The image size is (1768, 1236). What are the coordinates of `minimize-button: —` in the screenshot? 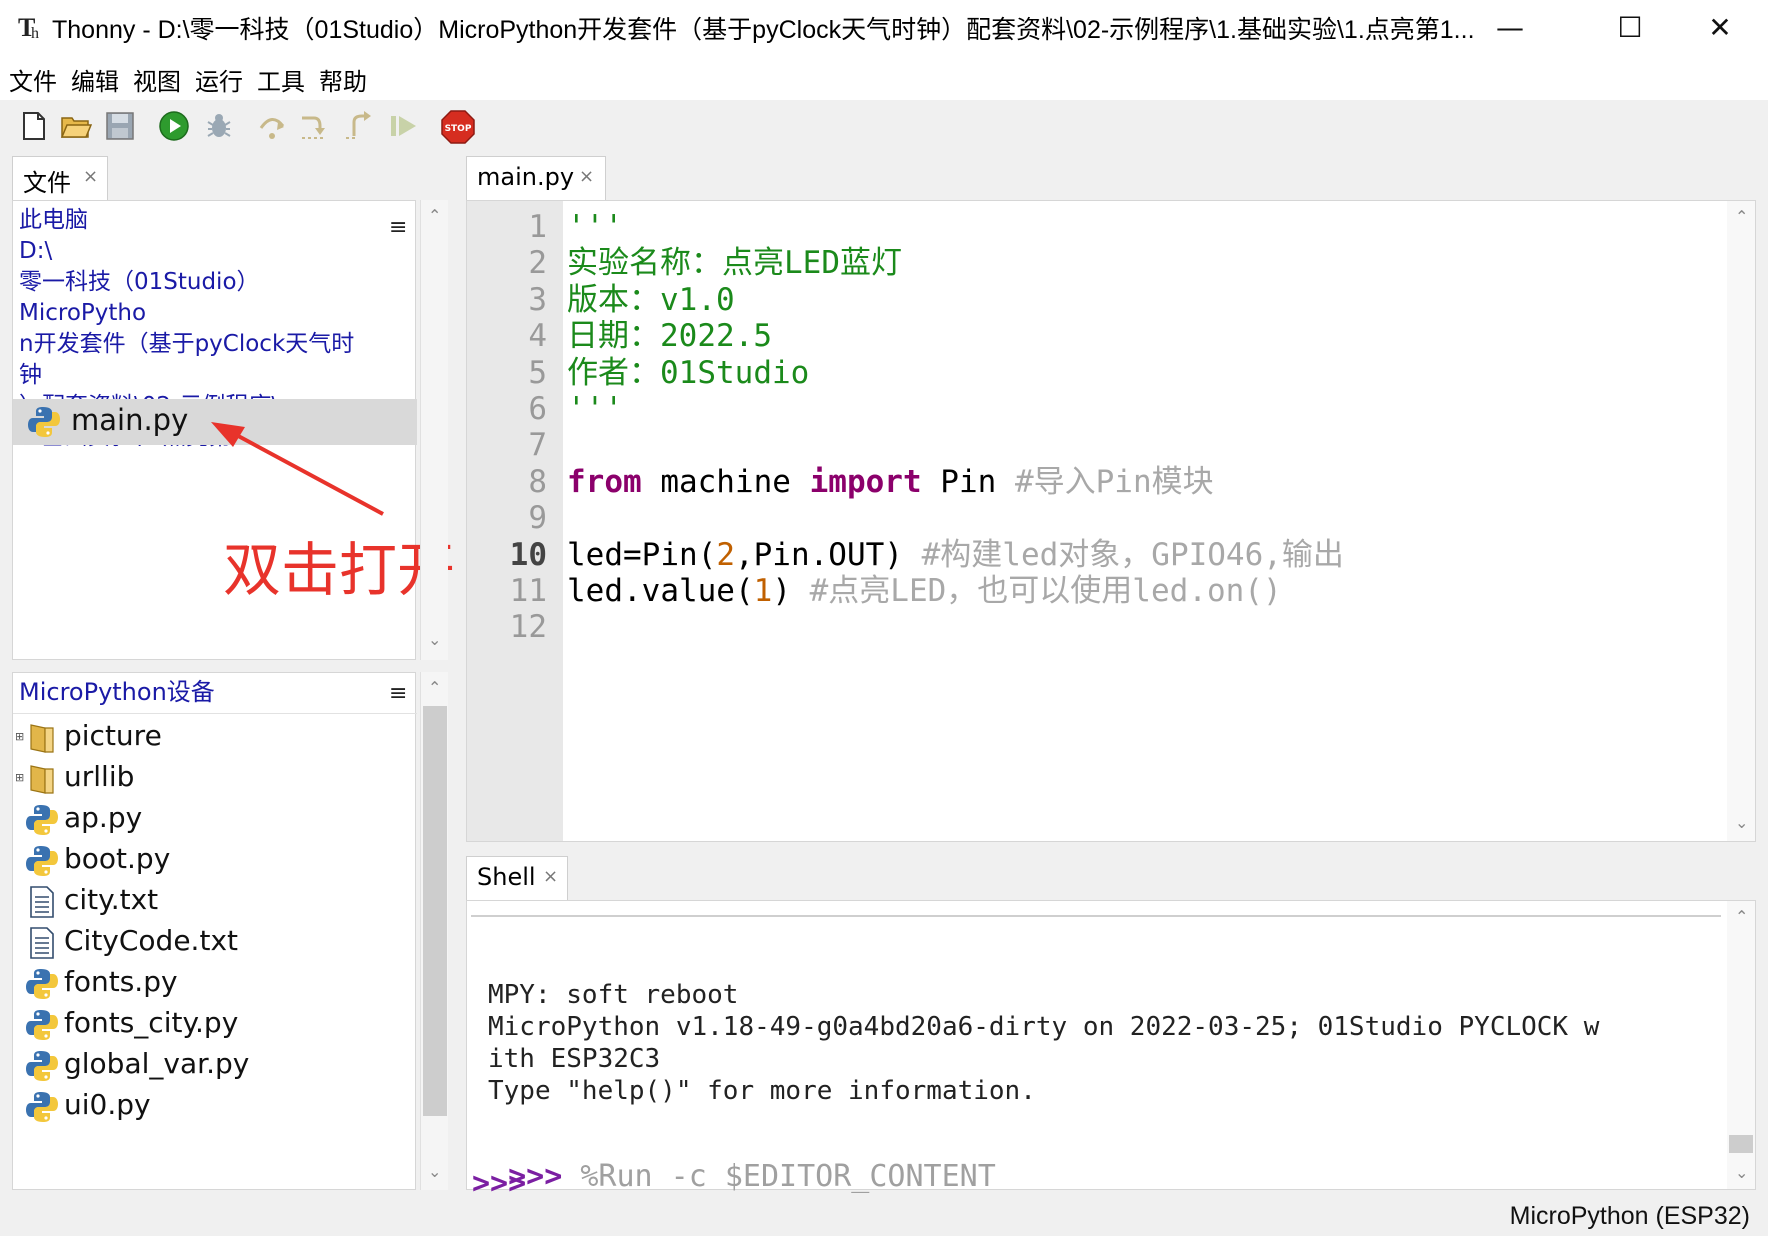 It's located at (1510, 28).